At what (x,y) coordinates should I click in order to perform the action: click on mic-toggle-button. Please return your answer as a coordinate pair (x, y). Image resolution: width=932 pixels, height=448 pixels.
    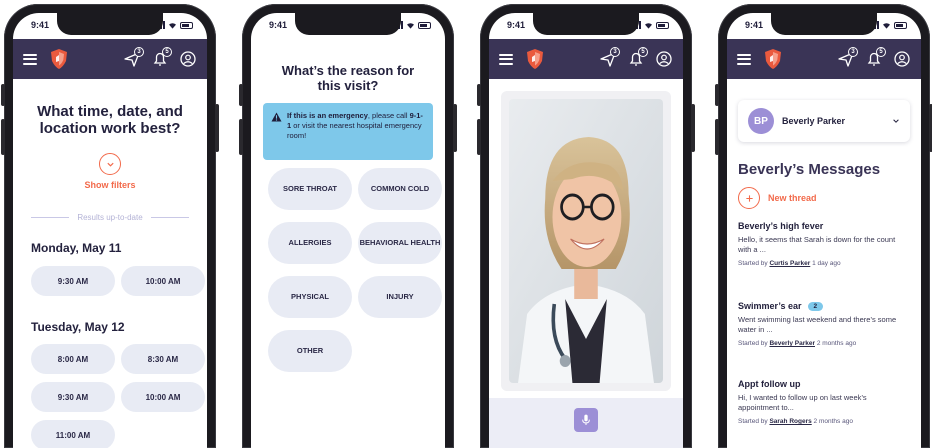
    Looking at the image, I should click on (586, 420).